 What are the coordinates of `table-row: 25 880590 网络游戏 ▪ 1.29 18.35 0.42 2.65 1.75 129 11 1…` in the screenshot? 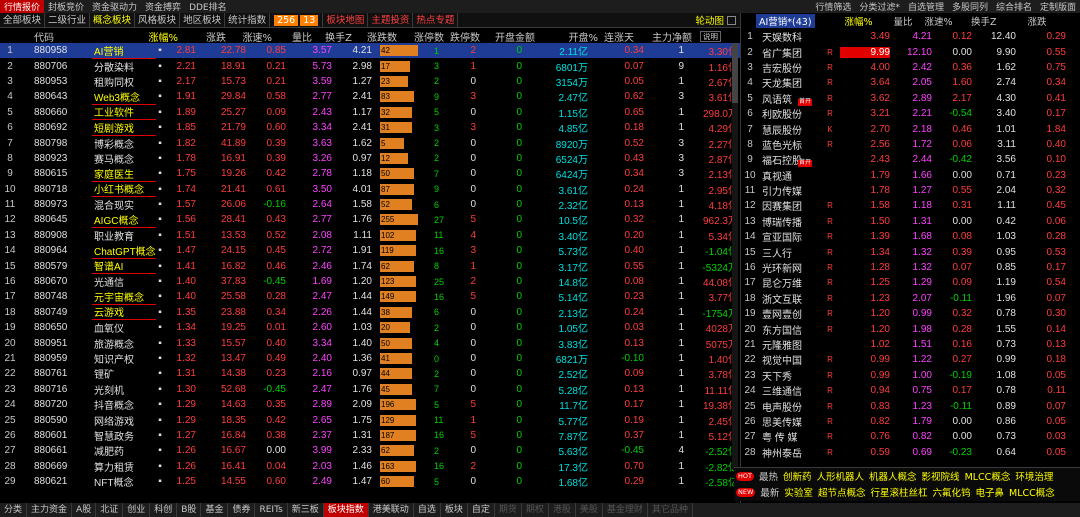 It's located at (370, 420).